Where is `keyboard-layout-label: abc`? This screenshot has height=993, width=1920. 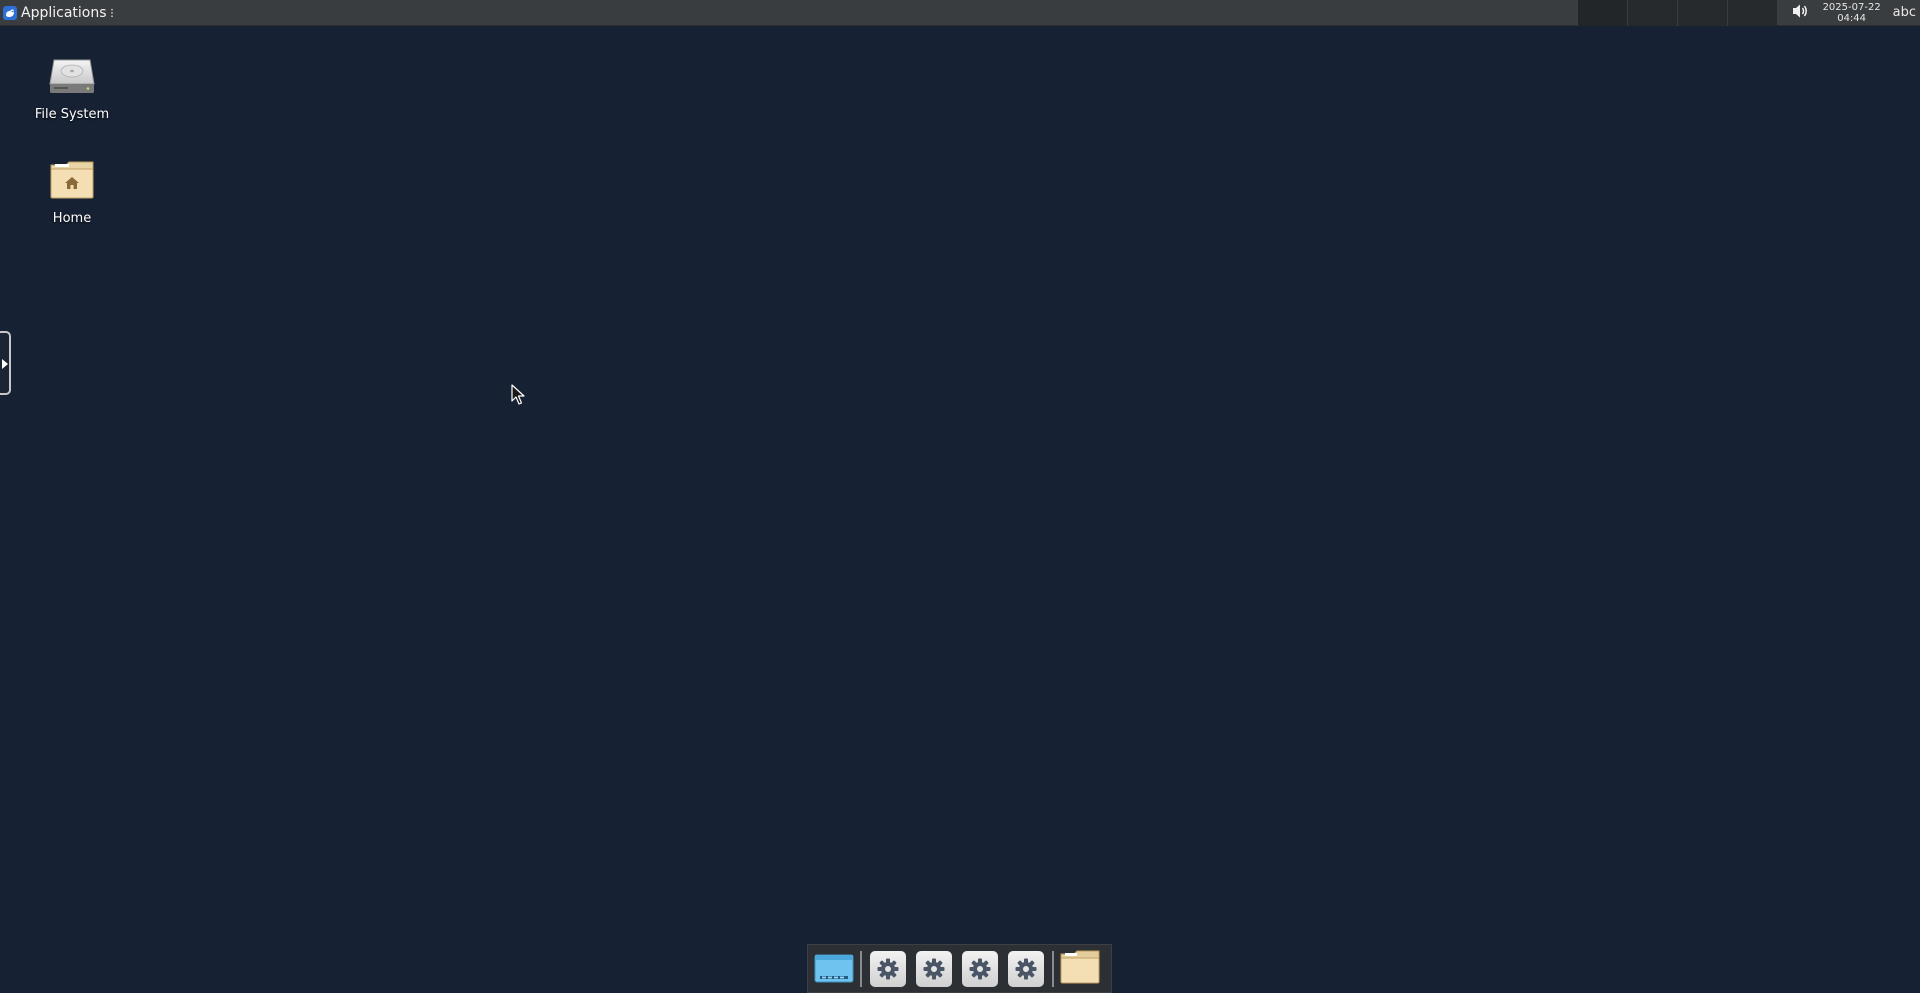 keyboard-layout-label: abc is located at coordinates (1904, 12).